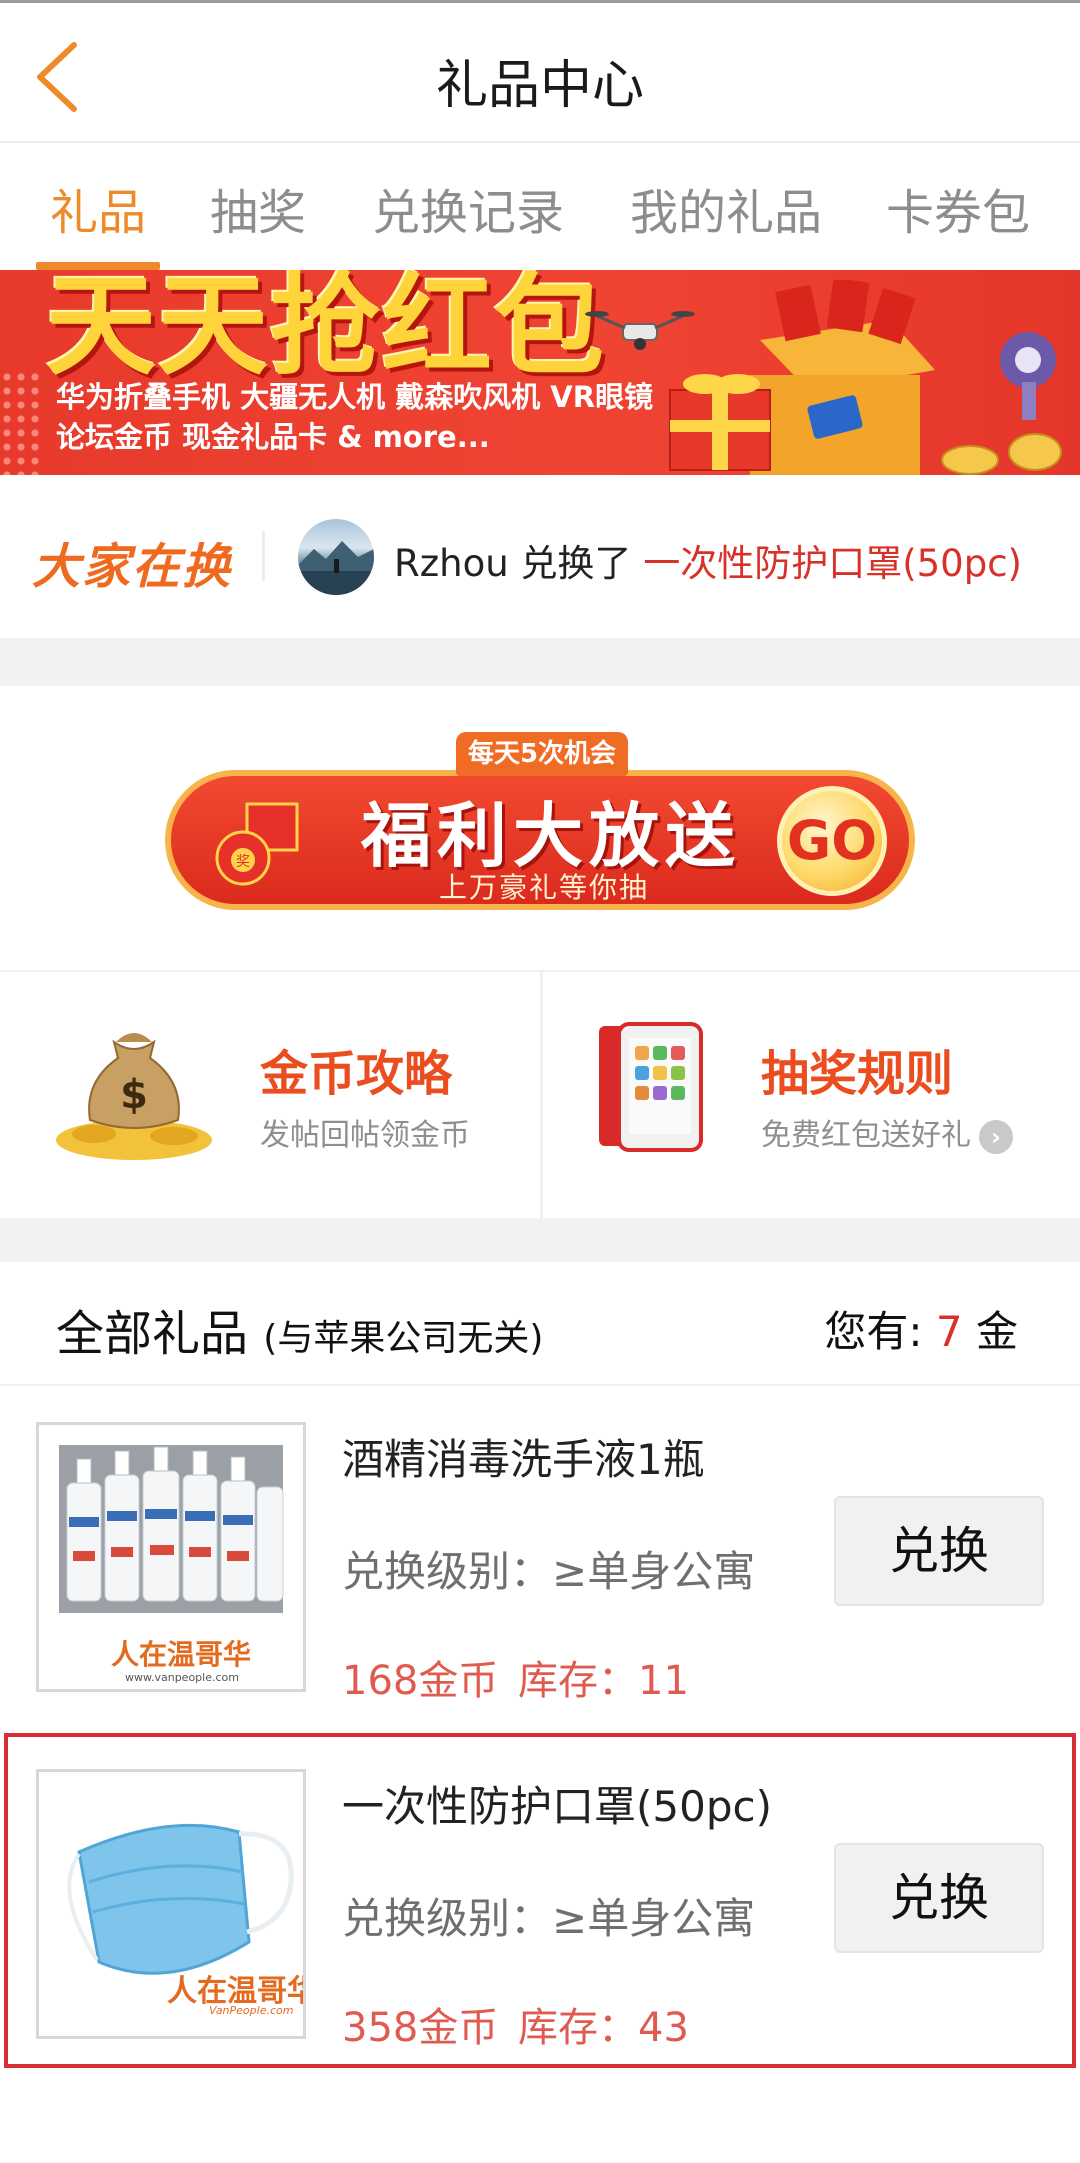 This screenshot has width=1080, height=2163. What do you see at coordinates (258, 208) in the screenshot?
I see `tab-lottery: 抽奖` at bounding box center [258, 208].